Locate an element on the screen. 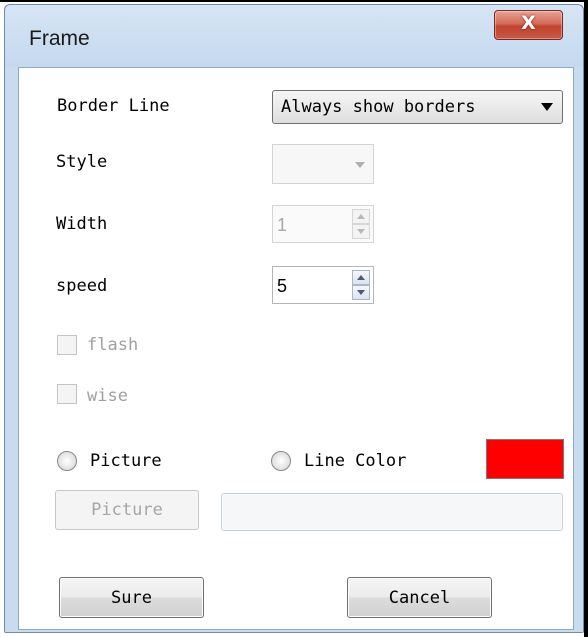 The width and height of the screenshot is (588, 637). border-line-label: Border Line is located at coordinates (113, 106).